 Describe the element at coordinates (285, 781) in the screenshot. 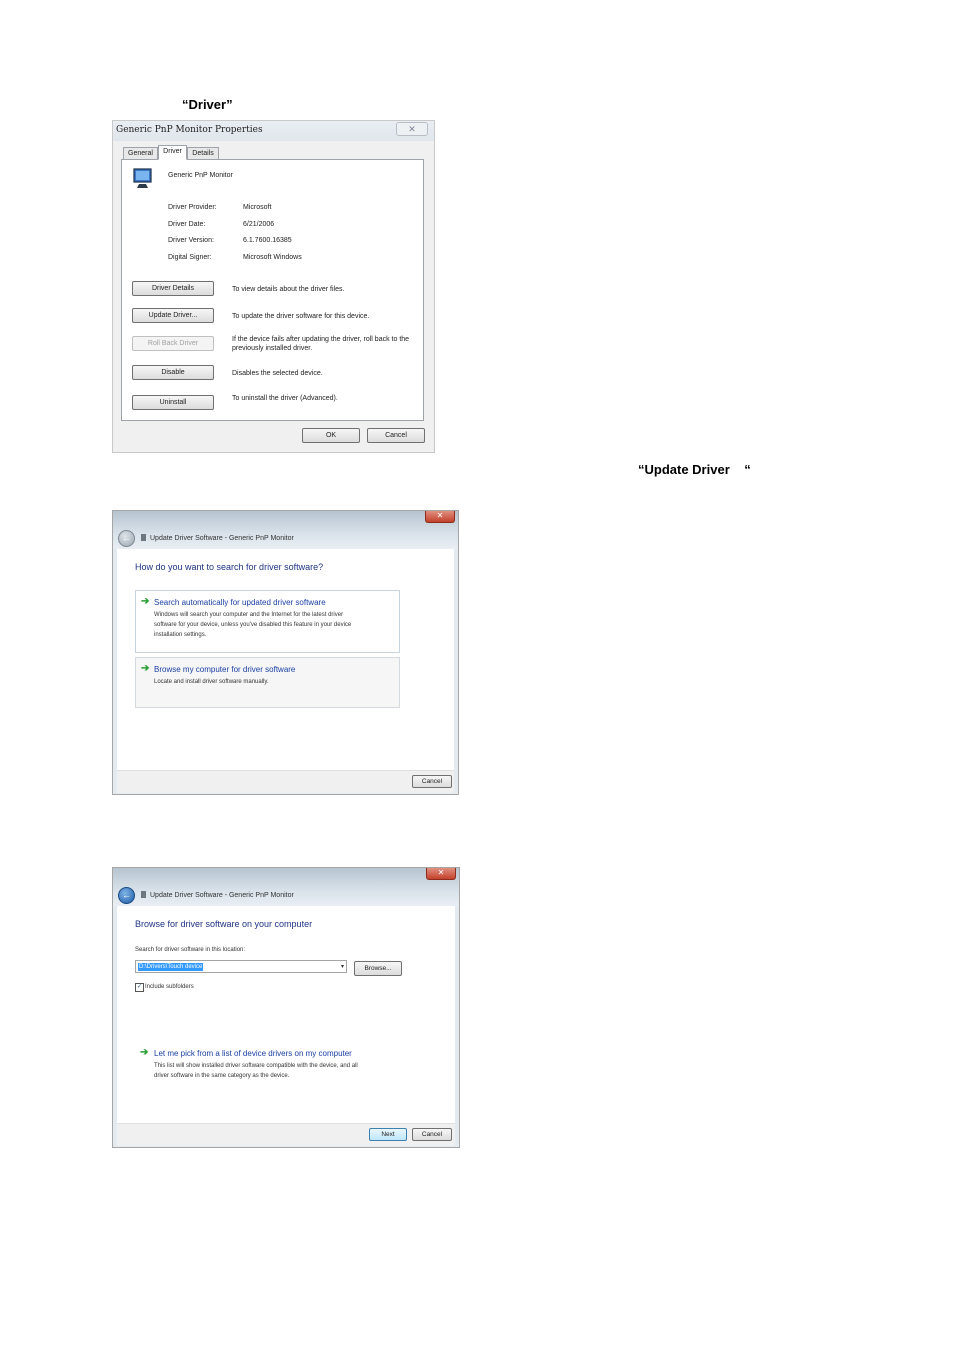

I see `wizard-footer: Cancel` at that location.